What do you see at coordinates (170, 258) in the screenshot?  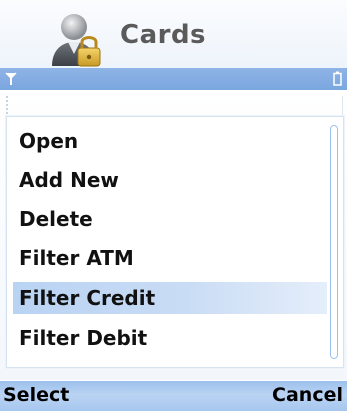 I see `menu-item-filter-atm: Filter ATM` at bounding box center [170, 258].